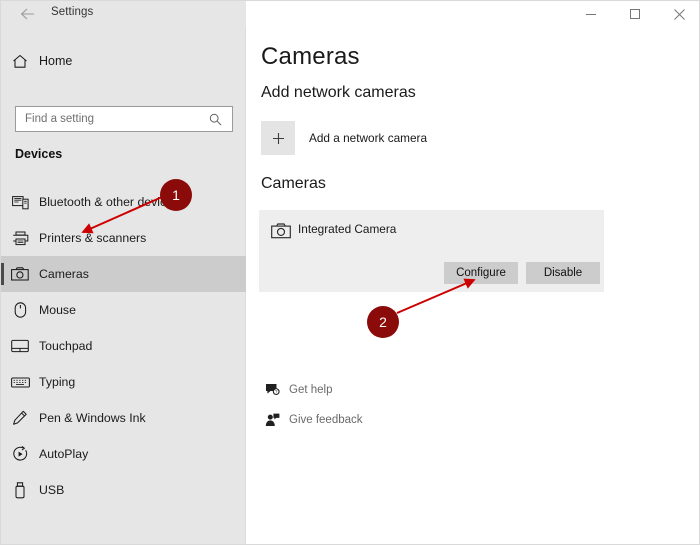 Image resolution: width=700 pixels, height=545 pixels. What do you see at coordinates (20, 454) in the screenshot?
I see `autoplay-icon` at bounding box center [20, 454].